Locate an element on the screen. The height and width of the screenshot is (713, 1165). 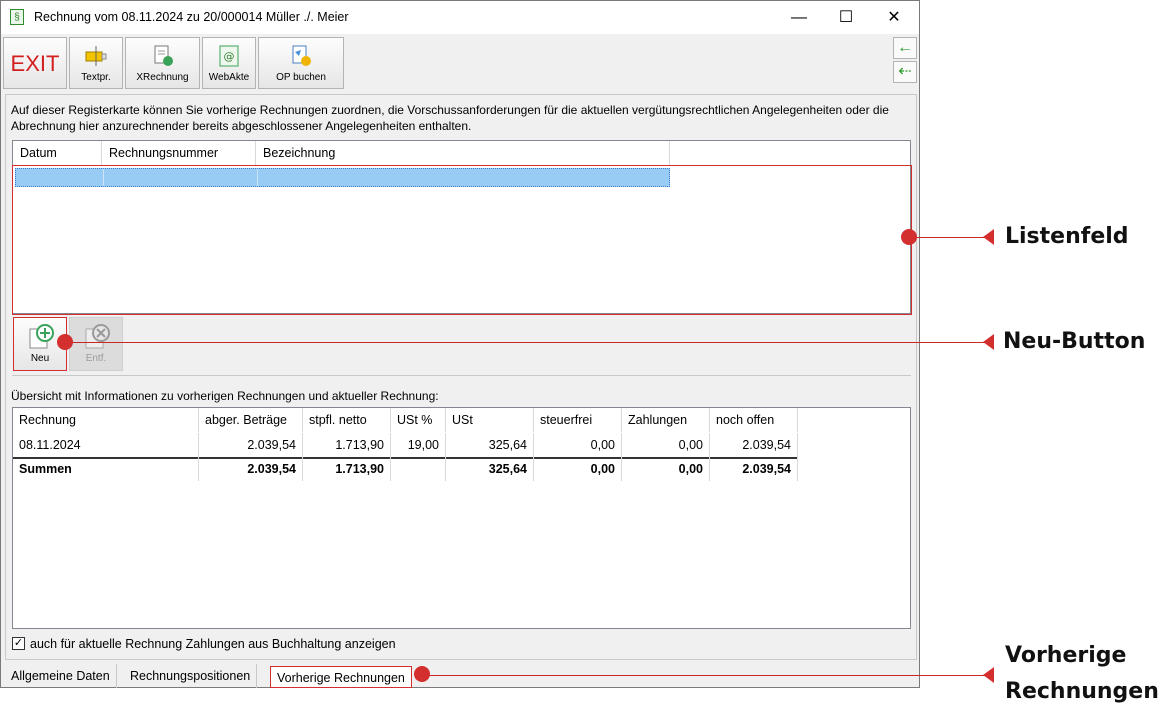
callout-dot-list is located at coordinates (909, 237).